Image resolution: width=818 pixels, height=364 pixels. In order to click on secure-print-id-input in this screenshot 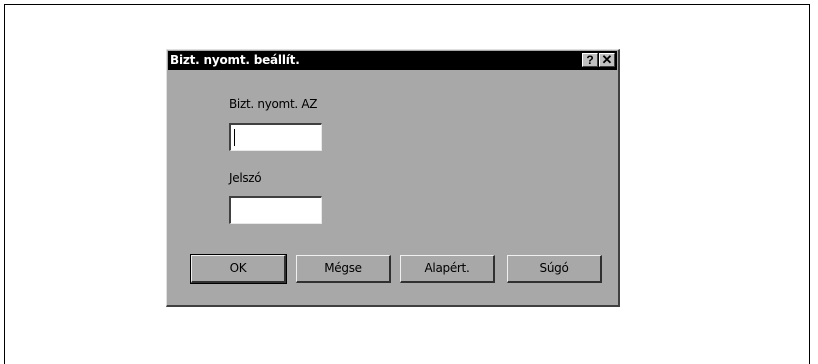, I will do `click(275, 137)`.